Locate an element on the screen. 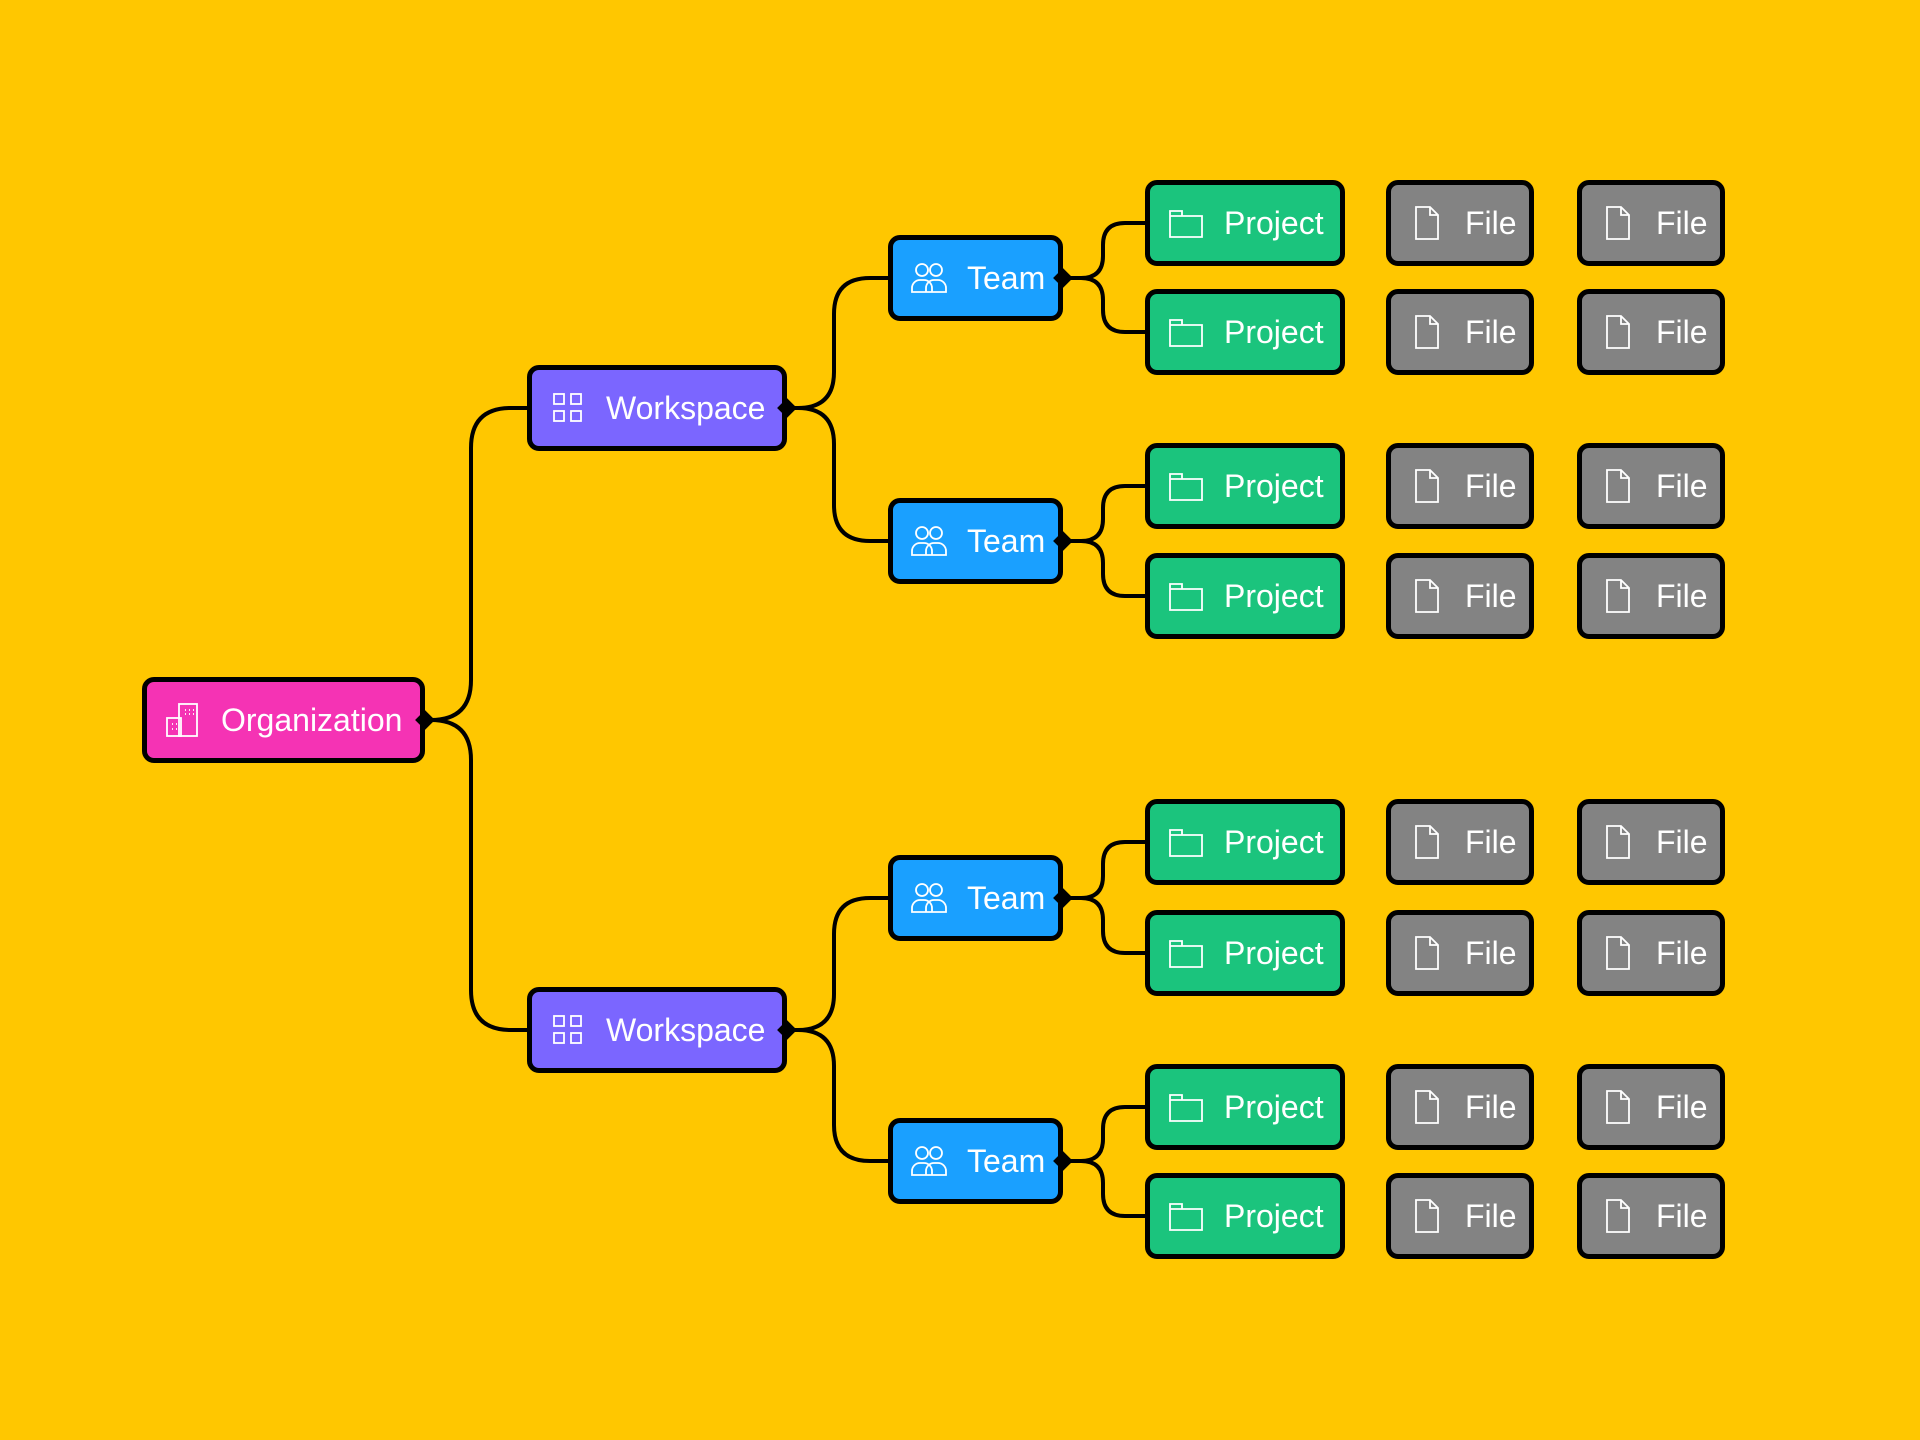  organization-node-label: Organization is located at coordinates (312, 719).